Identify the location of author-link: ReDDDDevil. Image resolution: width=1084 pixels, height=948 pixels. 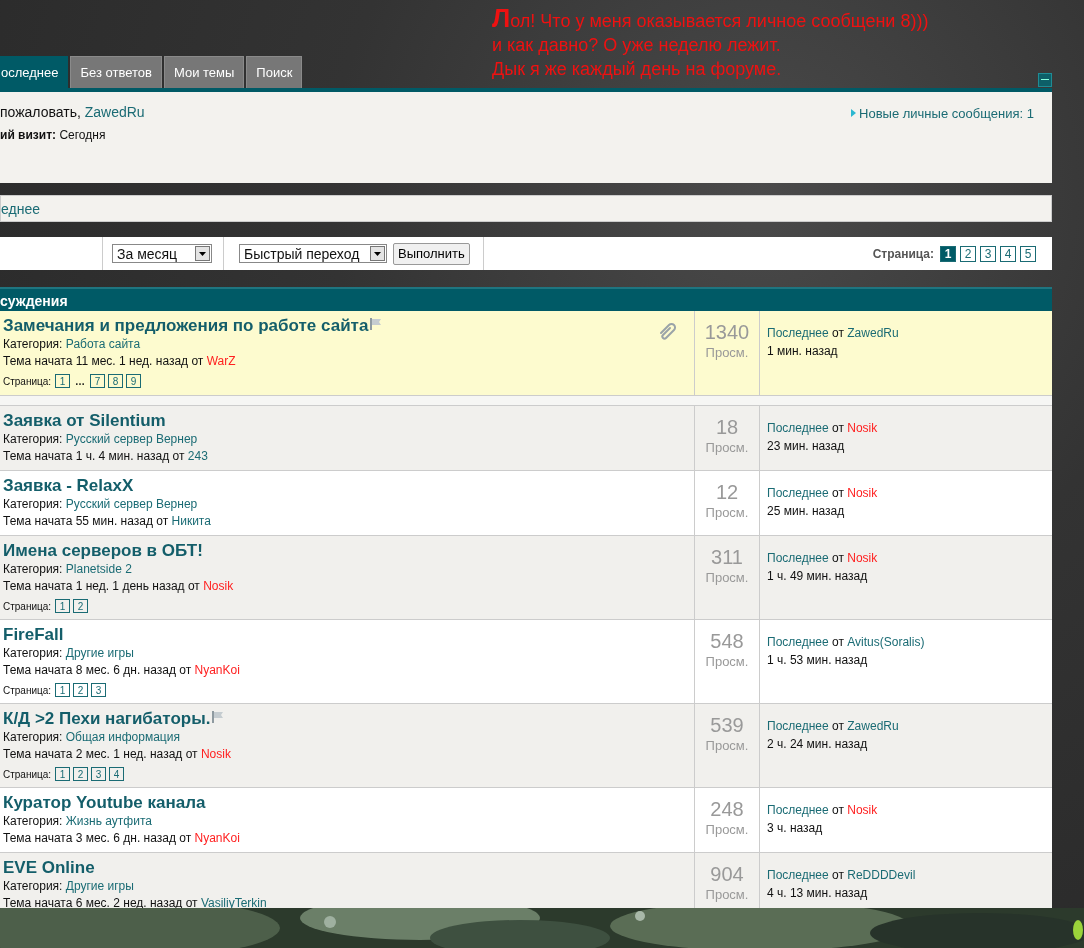
(881, 875).